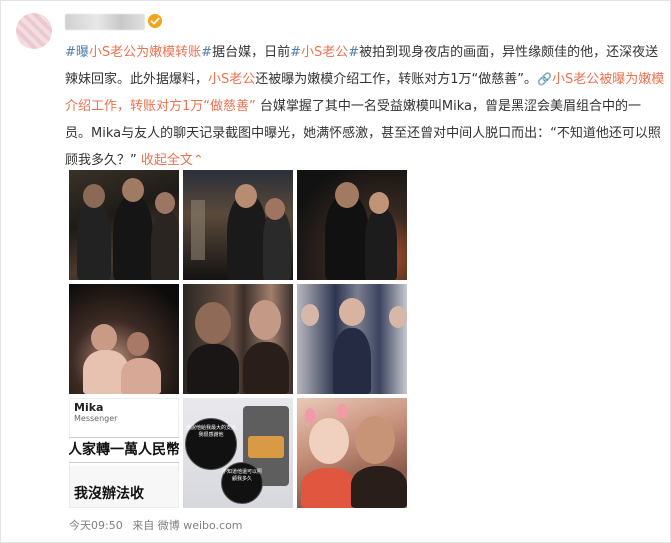 The height and width of the screenshot is (543, 671). Describe the element at coordinates (352, 339) in the screenshot. I see `photo-6-model-portraits` at that location.